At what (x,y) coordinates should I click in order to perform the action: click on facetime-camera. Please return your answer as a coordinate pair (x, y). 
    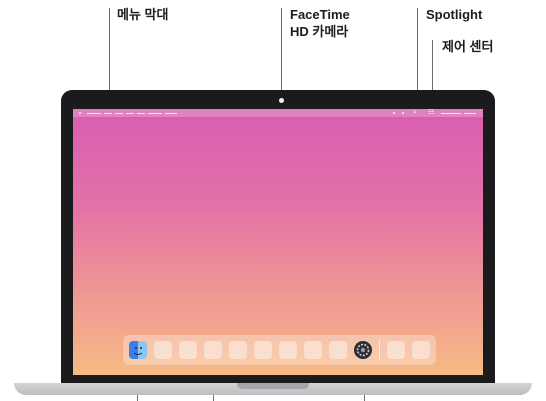
    Looking at the image, I should click on (281, 100).